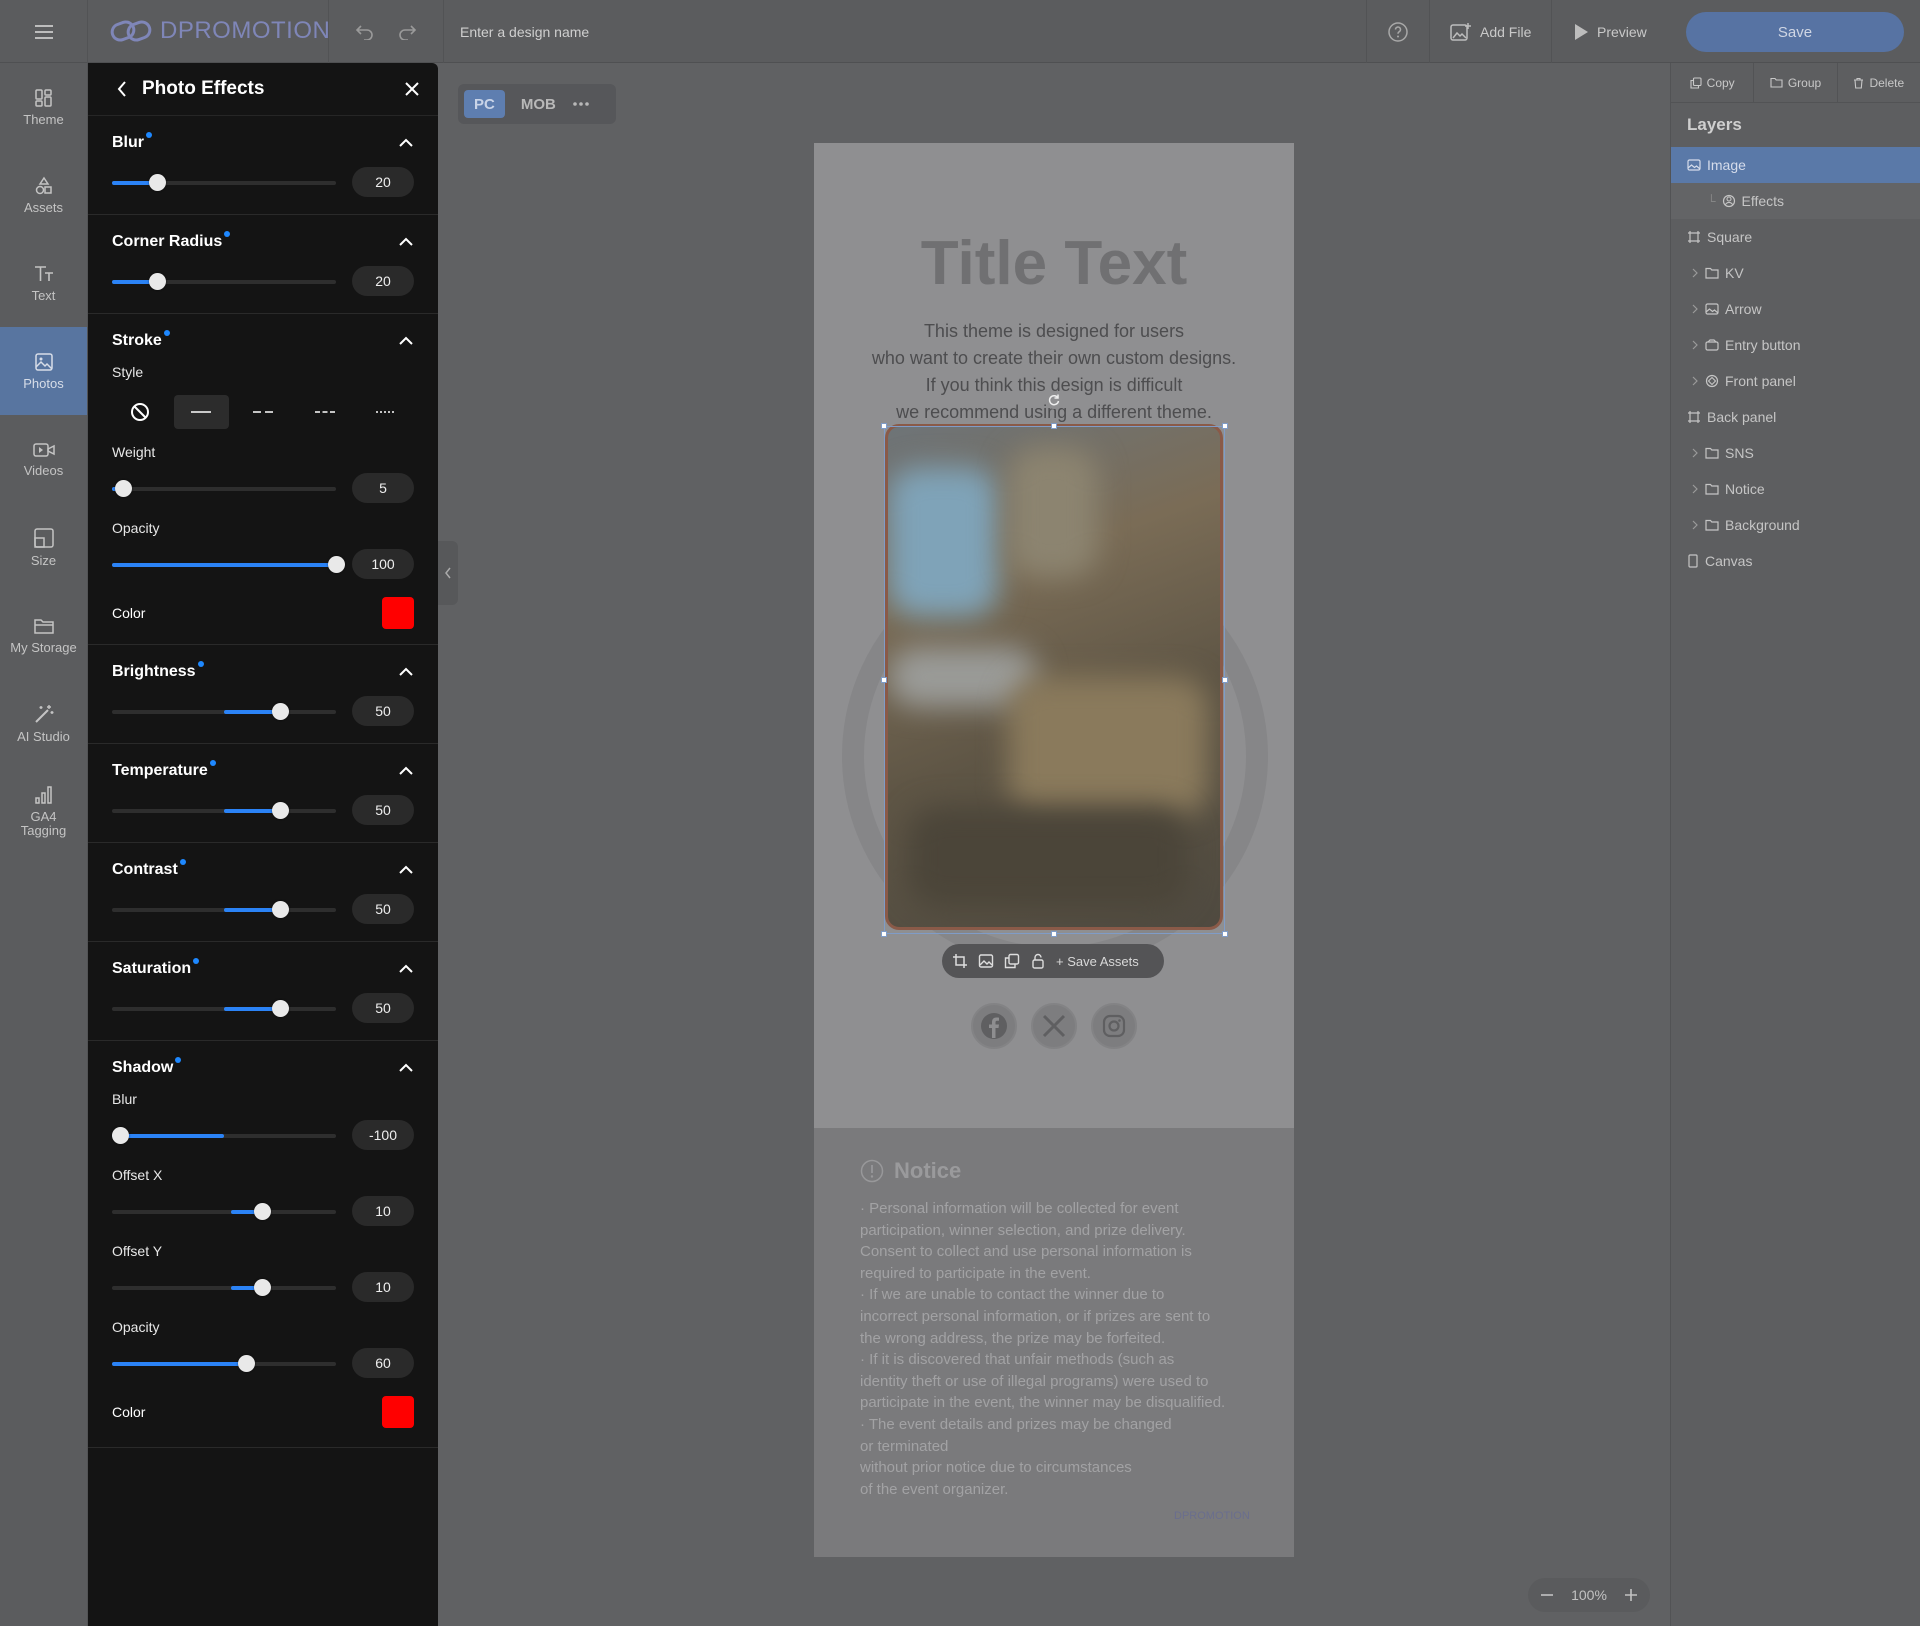 The height and width of the screenshot is (1626, 1920). What do you see at coordinates (386, 412) in the screenshot?
I see `stroke-style-dotted` at bounding box center [386, 412].